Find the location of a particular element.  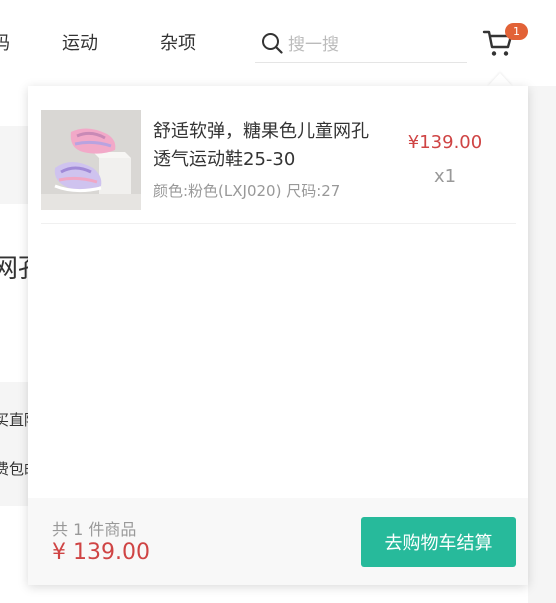

search-box is located at coordinates (361, 44).